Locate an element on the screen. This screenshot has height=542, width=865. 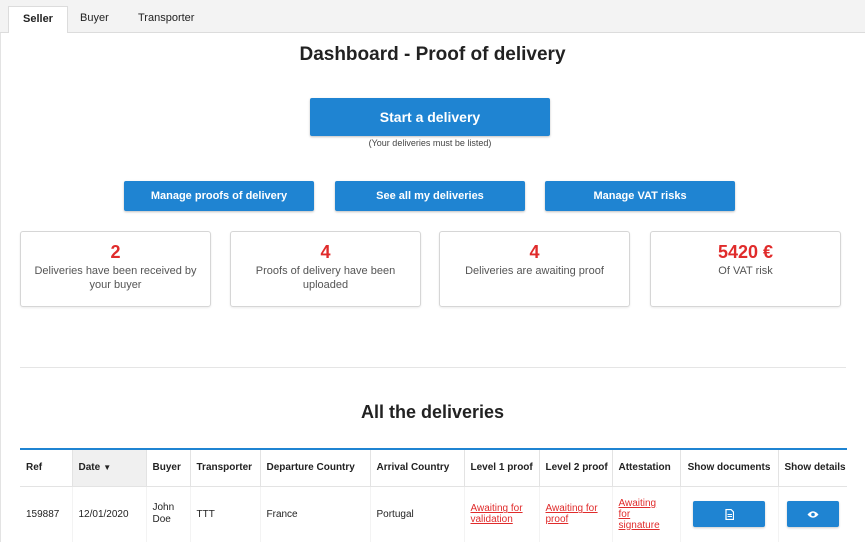
cell-ref: 159887 is located at coordinates (43, 514).